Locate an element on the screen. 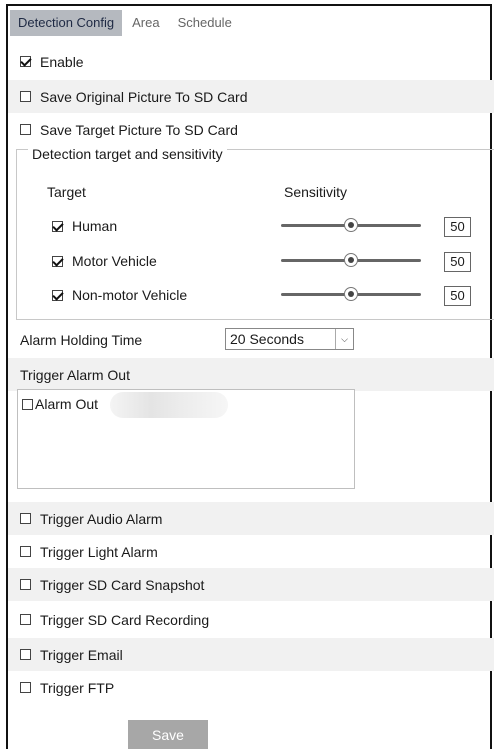 The height and width of the screenshot is (749, 495). tab-detection-config: Detection Config is located at coordinates (66, 23).